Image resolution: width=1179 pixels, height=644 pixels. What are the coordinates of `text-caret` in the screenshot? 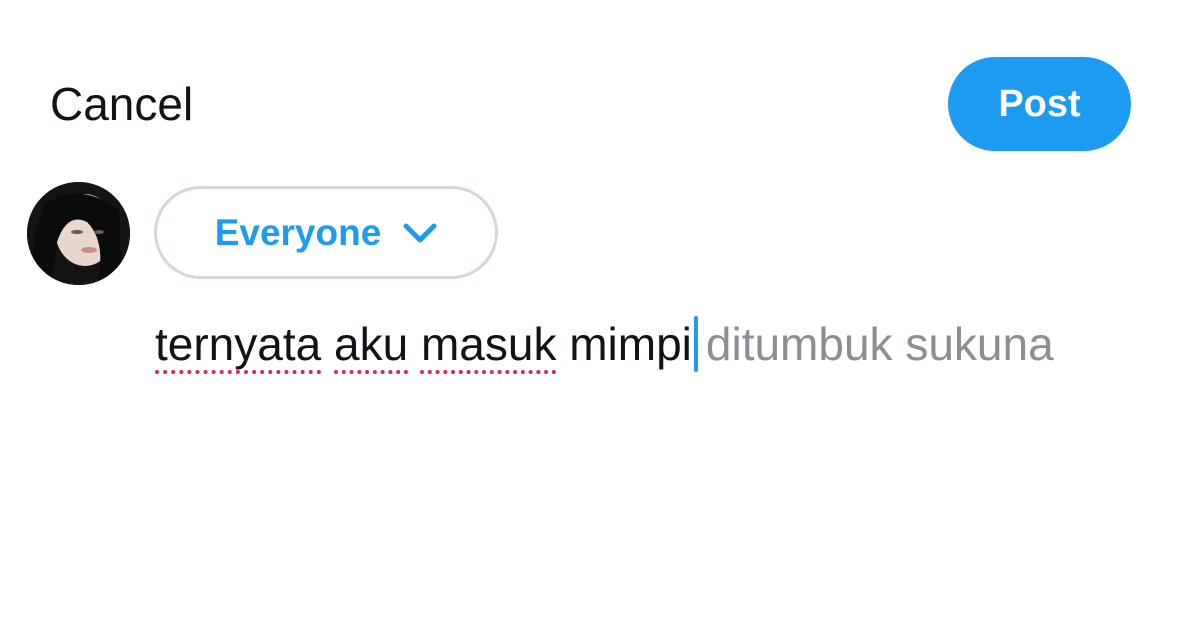 It's located at (695, 344).